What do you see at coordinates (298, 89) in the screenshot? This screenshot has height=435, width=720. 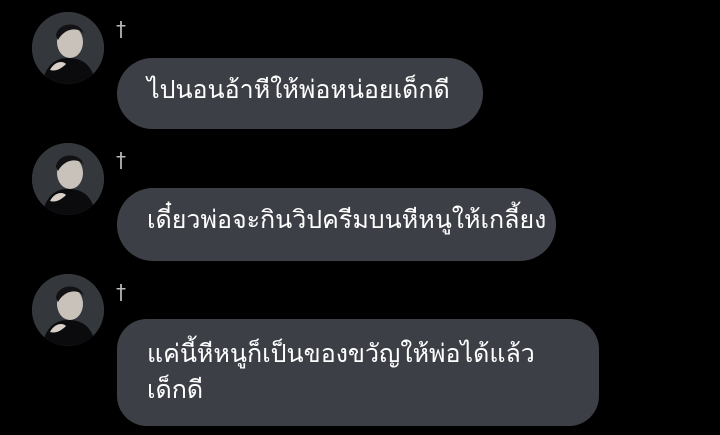 I see `message-text: ไปนอนอ้าหีให้พ่อหน่อยเด็กดี` at bounding box center [298, 89].